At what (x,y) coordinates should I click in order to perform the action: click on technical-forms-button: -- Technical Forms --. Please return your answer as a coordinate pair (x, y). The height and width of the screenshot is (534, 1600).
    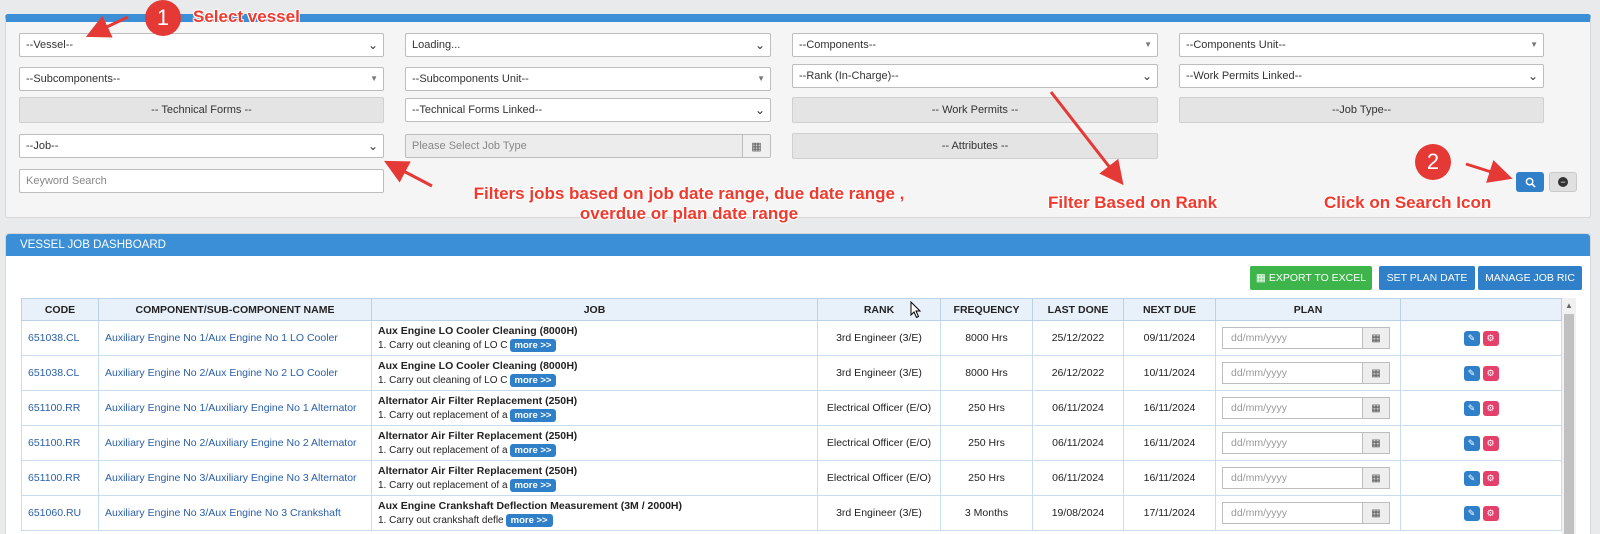
    Looking at the image, I should click on (201, 110).